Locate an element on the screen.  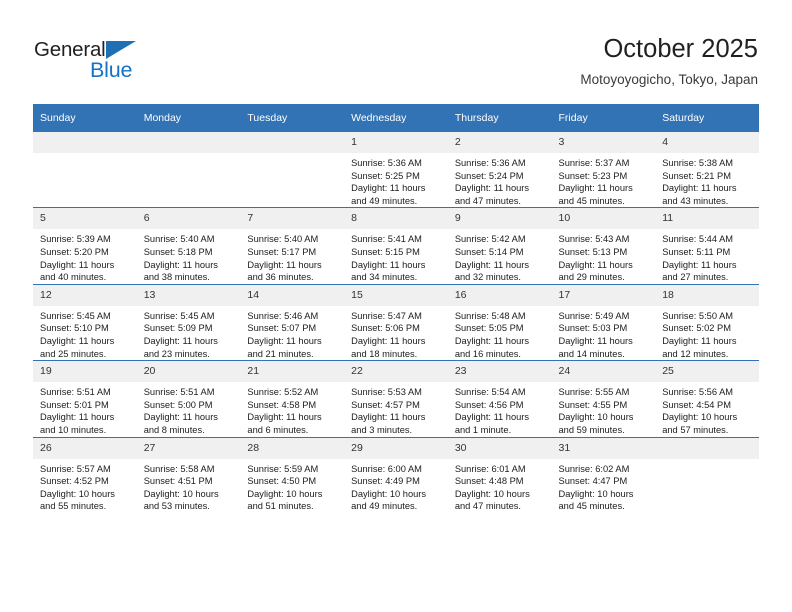
day-number: 28 is located at coordinates (292, 448).